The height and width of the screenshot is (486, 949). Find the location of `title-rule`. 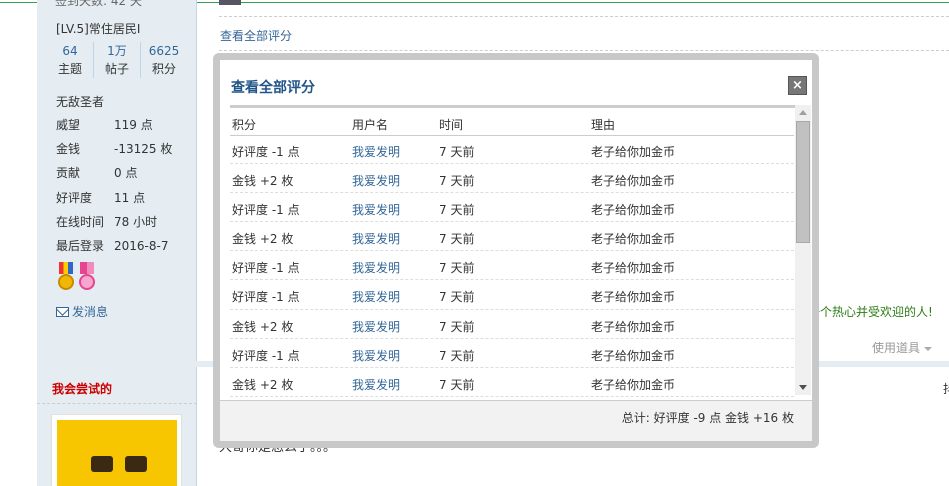

title-rule is located at coordinates (515, 106).